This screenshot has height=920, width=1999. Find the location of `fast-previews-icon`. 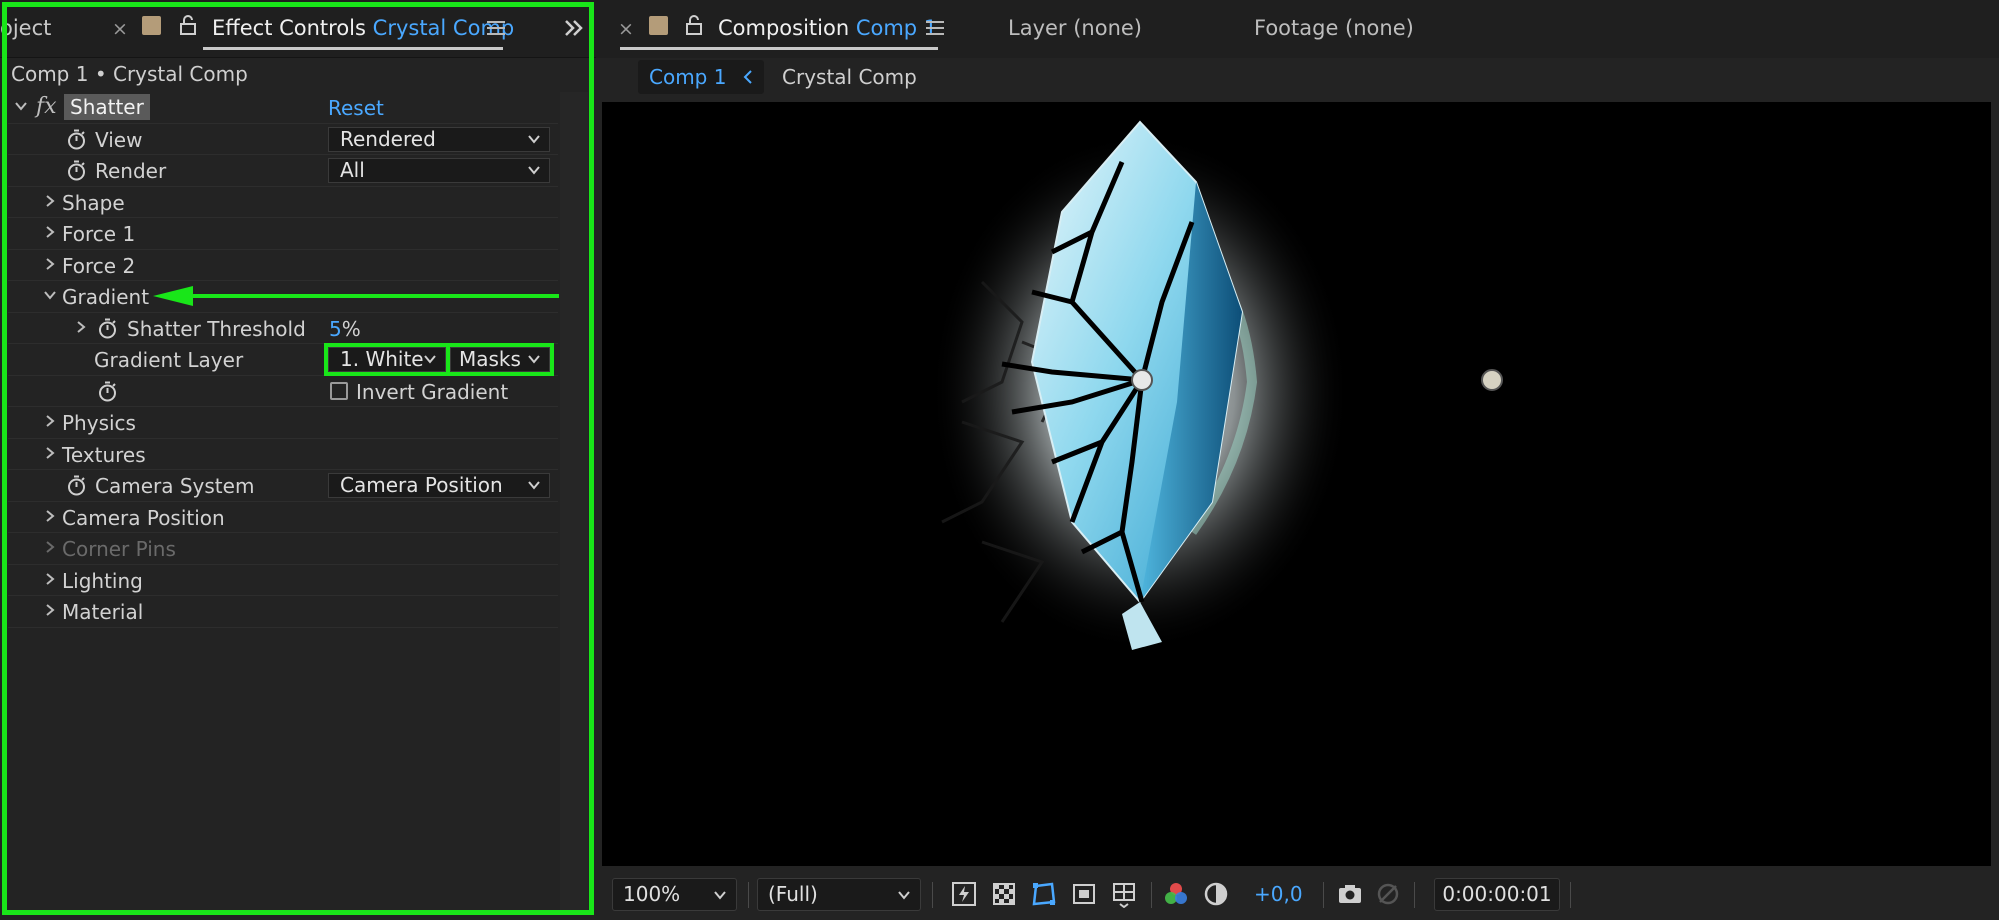

fast-previews-icon is located at coordinates (964, 894).